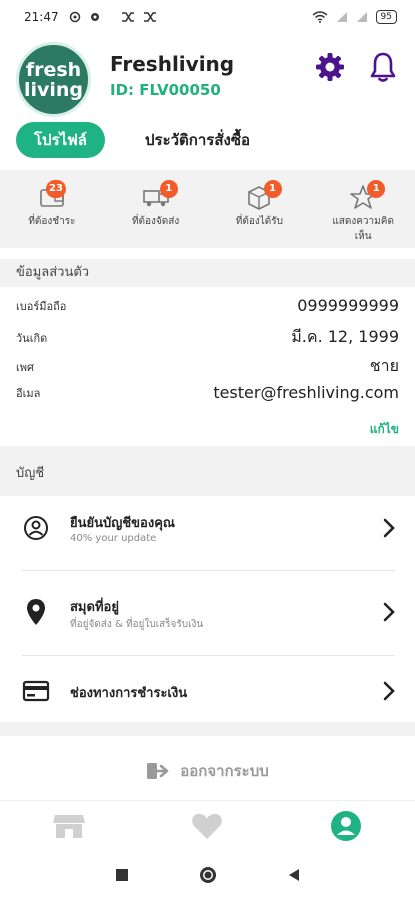 The height and width of the screenshot is (900, 415). I want to click on logout-label: ออกจากระบบ, so click(224, 771).